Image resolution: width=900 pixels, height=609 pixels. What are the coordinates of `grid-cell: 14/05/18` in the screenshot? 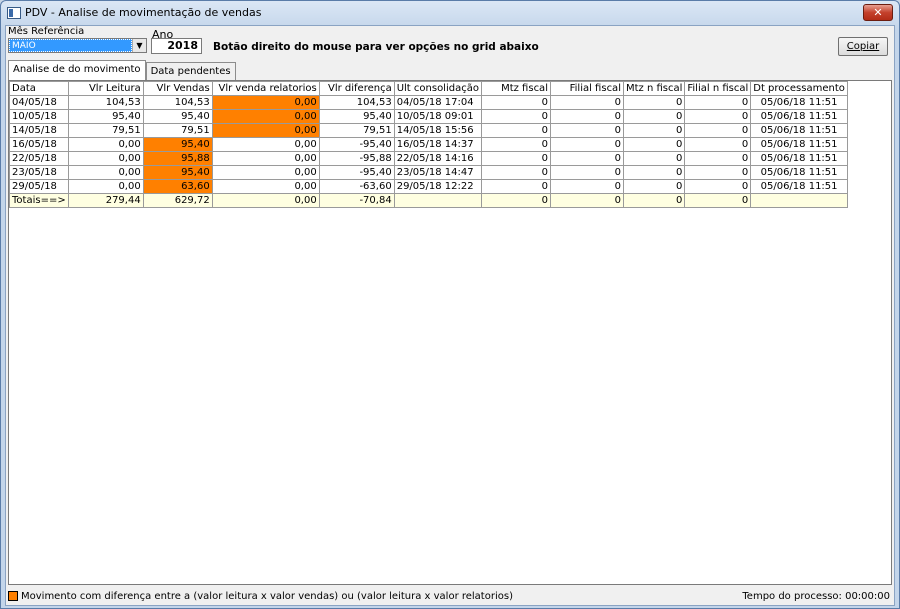 It's located at (39, 130).